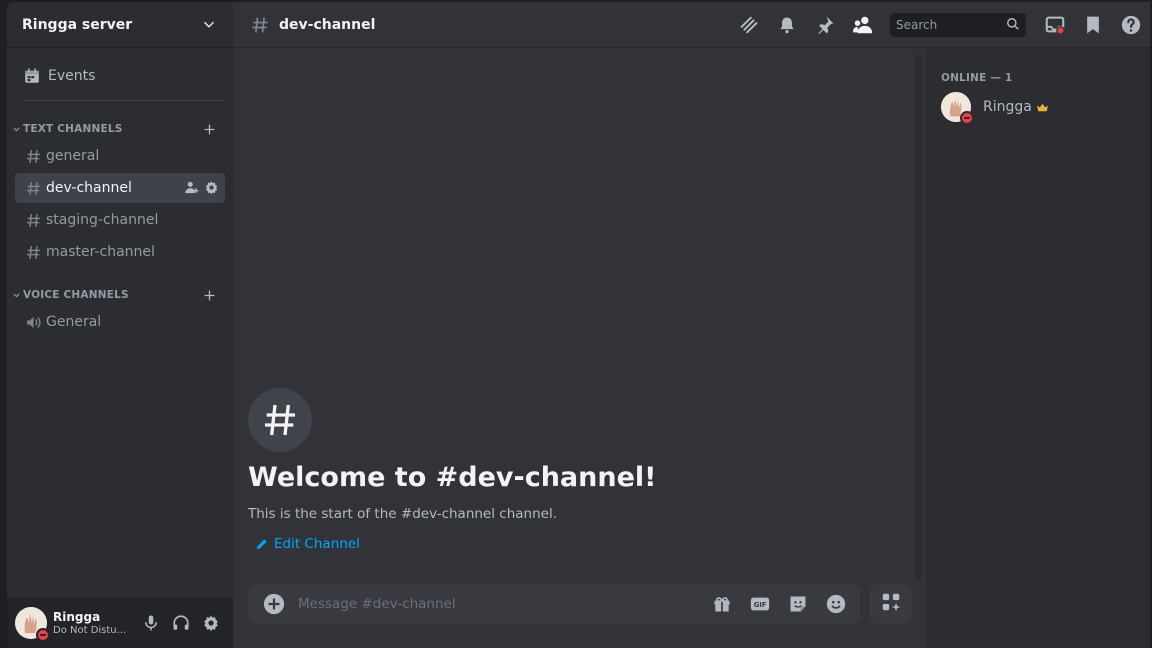 This screenshot has width=1152, height=648. What do you see at coordinates (102, 220) in the screenshot?
I see `channel-label: staging-channel` at bounding box center [102, 220].